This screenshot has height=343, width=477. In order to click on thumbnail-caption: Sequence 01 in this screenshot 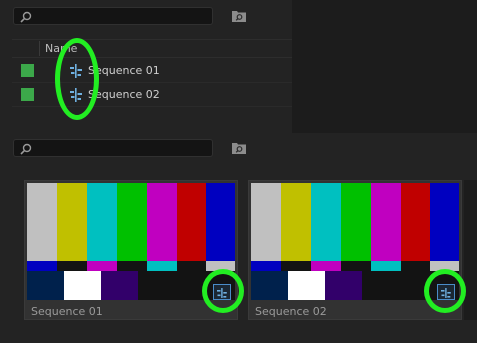, I will do `click(67, 311)`.